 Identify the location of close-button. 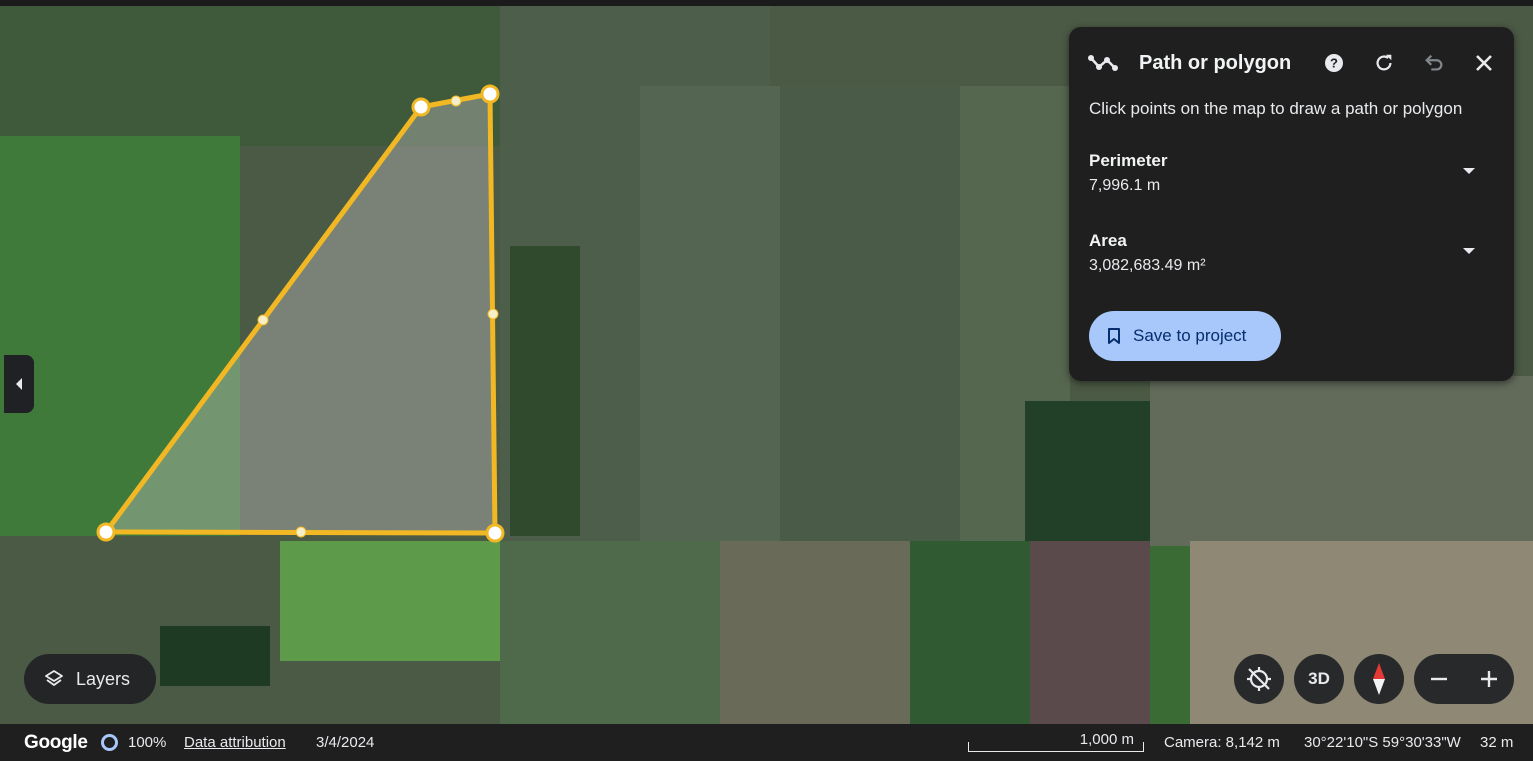
(1484, 63).